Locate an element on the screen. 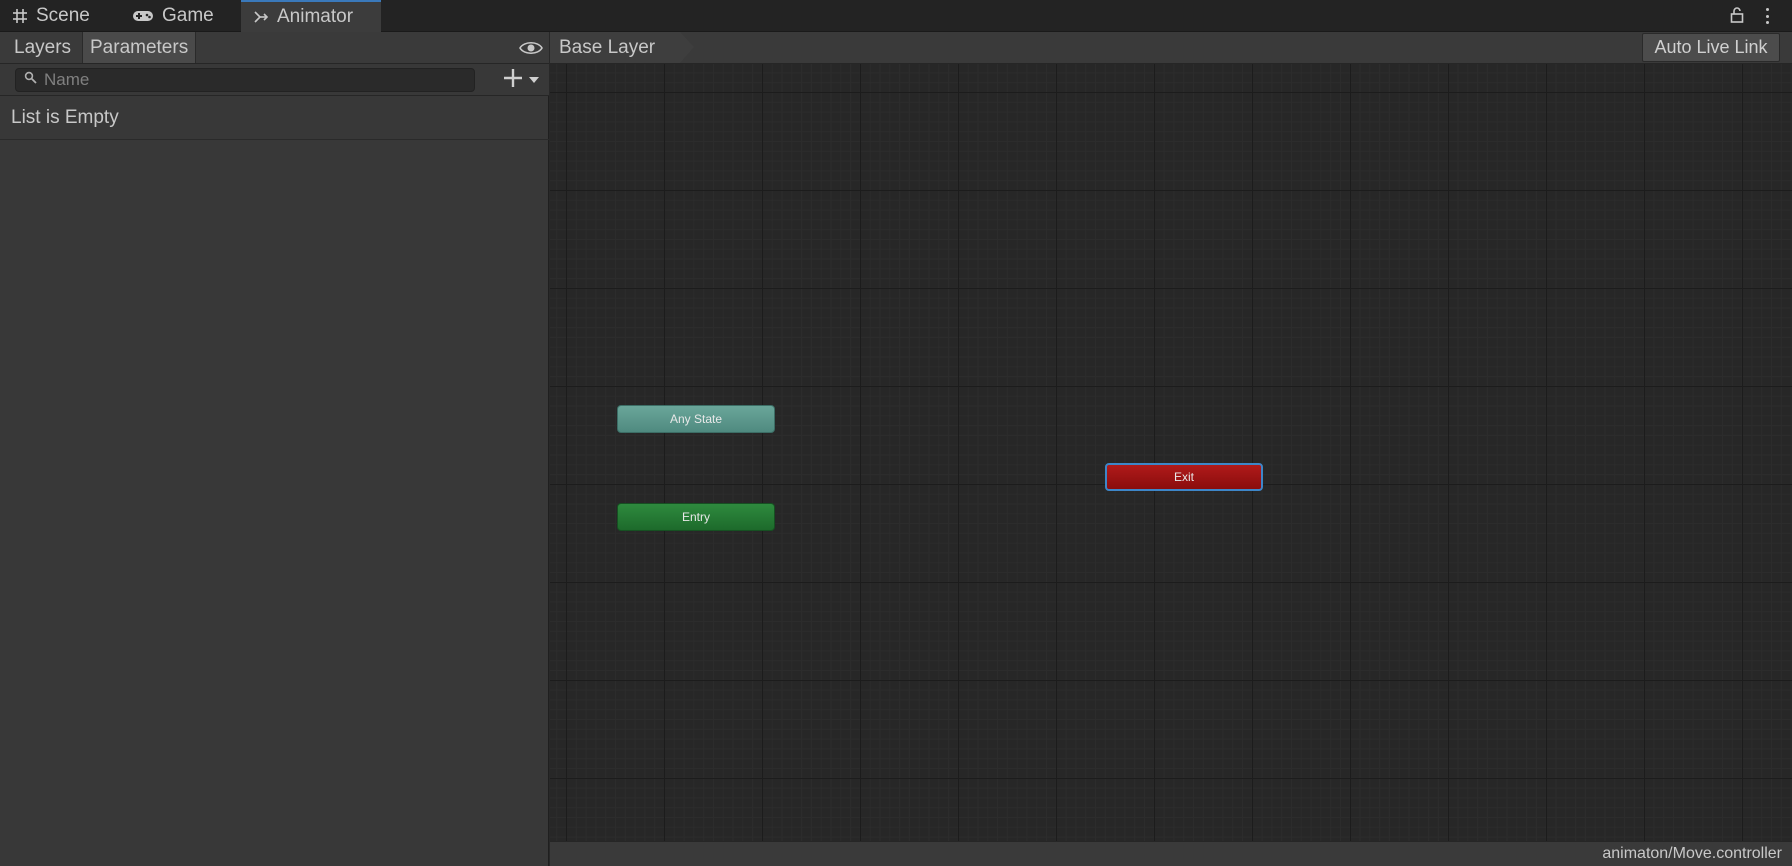 This screenshot has height=866, width=1792. tab-layers: Layers is located at coordinates (42, 47).